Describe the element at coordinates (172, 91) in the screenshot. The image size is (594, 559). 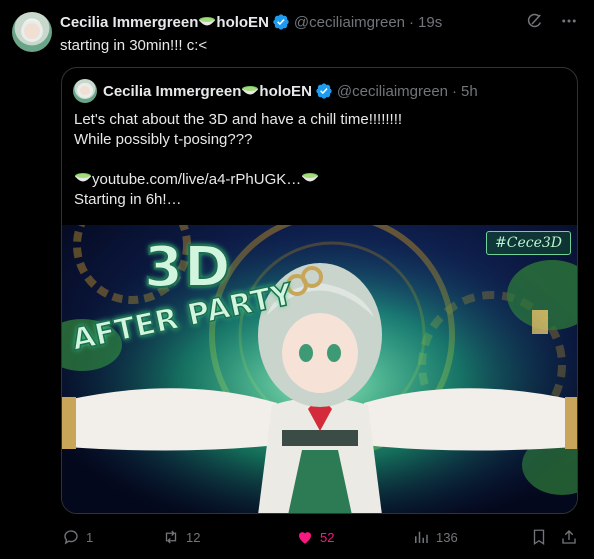
I see `quoted-author-name: Cecilia Immergreen` at that location.